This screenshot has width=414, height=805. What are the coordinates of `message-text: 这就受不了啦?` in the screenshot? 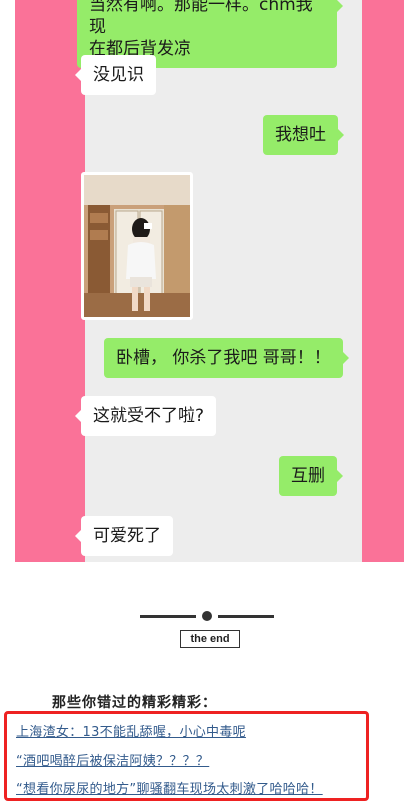 It's located at (149, 416).